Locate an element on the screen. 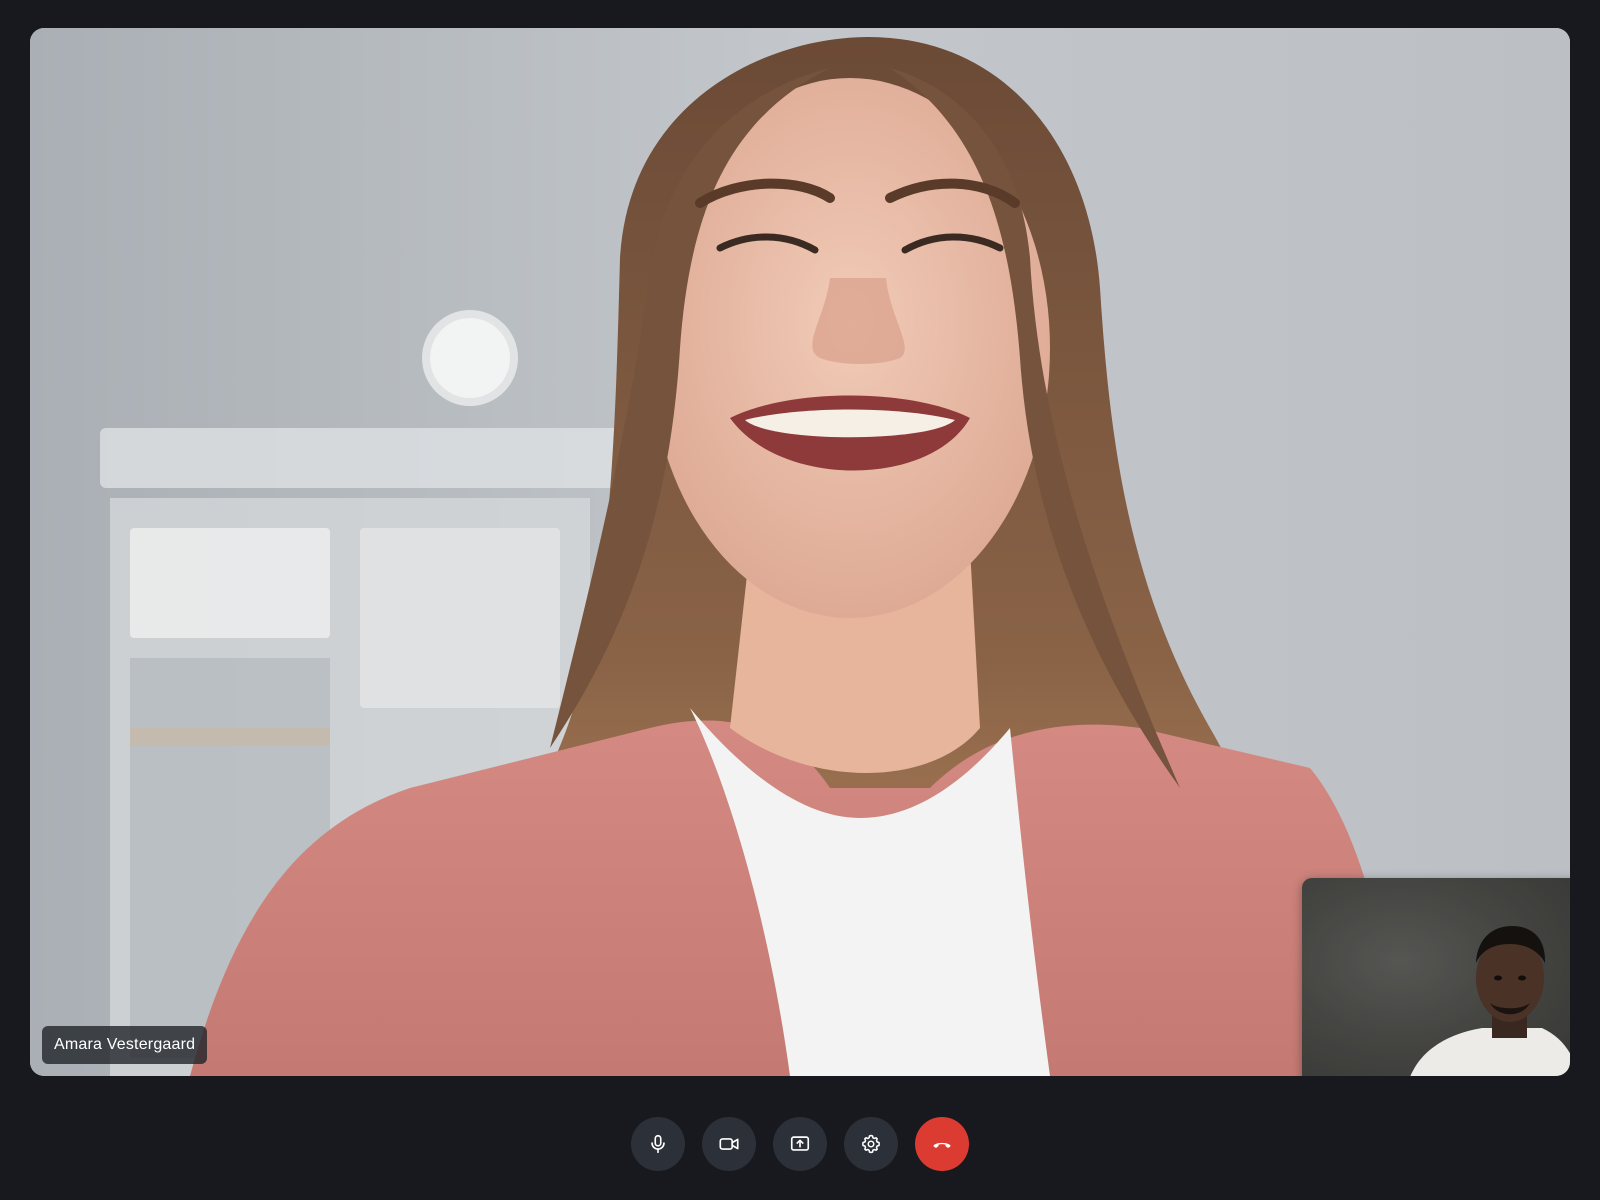  self-view-video is located at coordinates (1436, 977).